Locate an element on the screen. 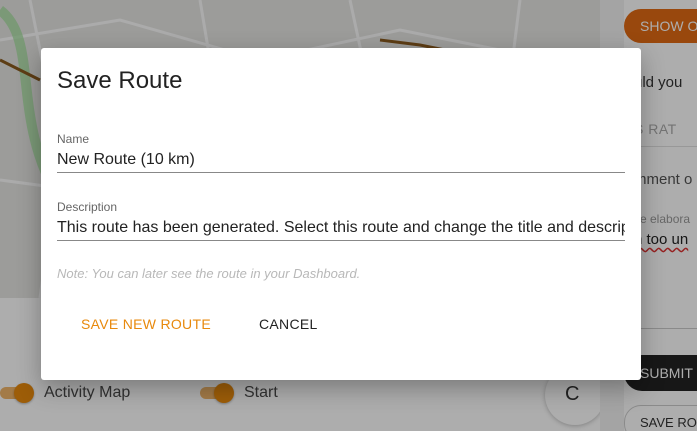 The image size is (697, 431). name-input is located at coordinates (341, 160).